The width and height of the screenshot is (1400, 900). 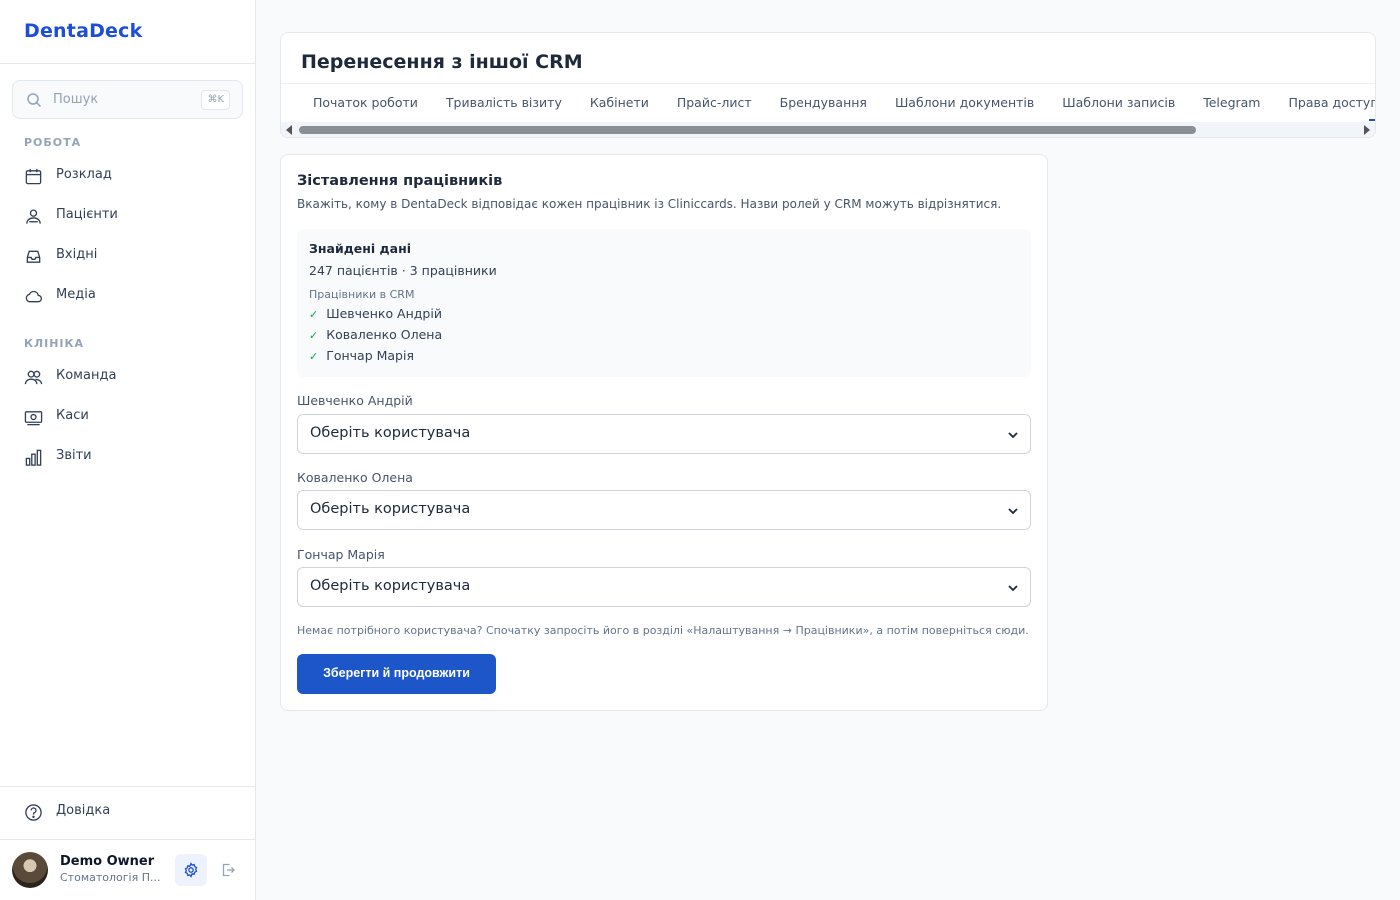 What do you see at coordinates (1372, 120) in the screenshot?
I see `active-tab-indicator` at bounding box center [1372, 120].